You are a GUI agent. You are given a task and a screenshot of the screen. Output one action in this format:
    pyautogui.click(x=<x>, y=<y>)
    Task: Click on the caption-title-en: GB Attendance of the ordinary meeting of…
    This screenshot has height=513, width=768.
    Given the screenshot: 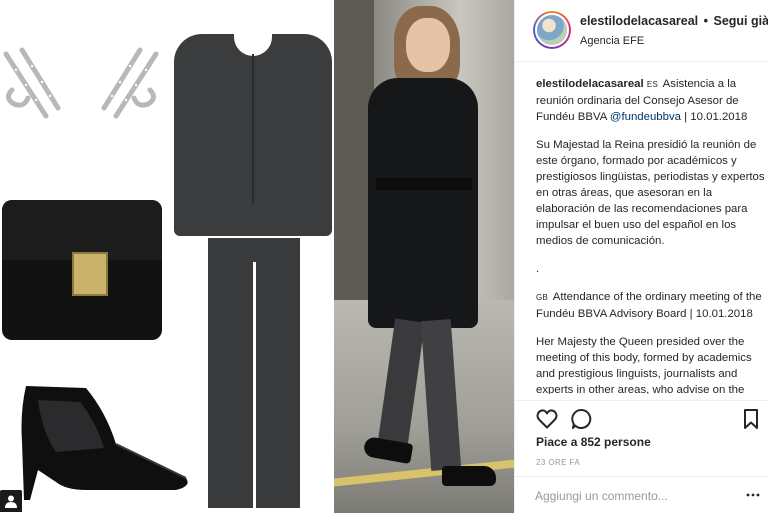 What is the action you would take?
    pyautogui.click(x=652, y=305)
    